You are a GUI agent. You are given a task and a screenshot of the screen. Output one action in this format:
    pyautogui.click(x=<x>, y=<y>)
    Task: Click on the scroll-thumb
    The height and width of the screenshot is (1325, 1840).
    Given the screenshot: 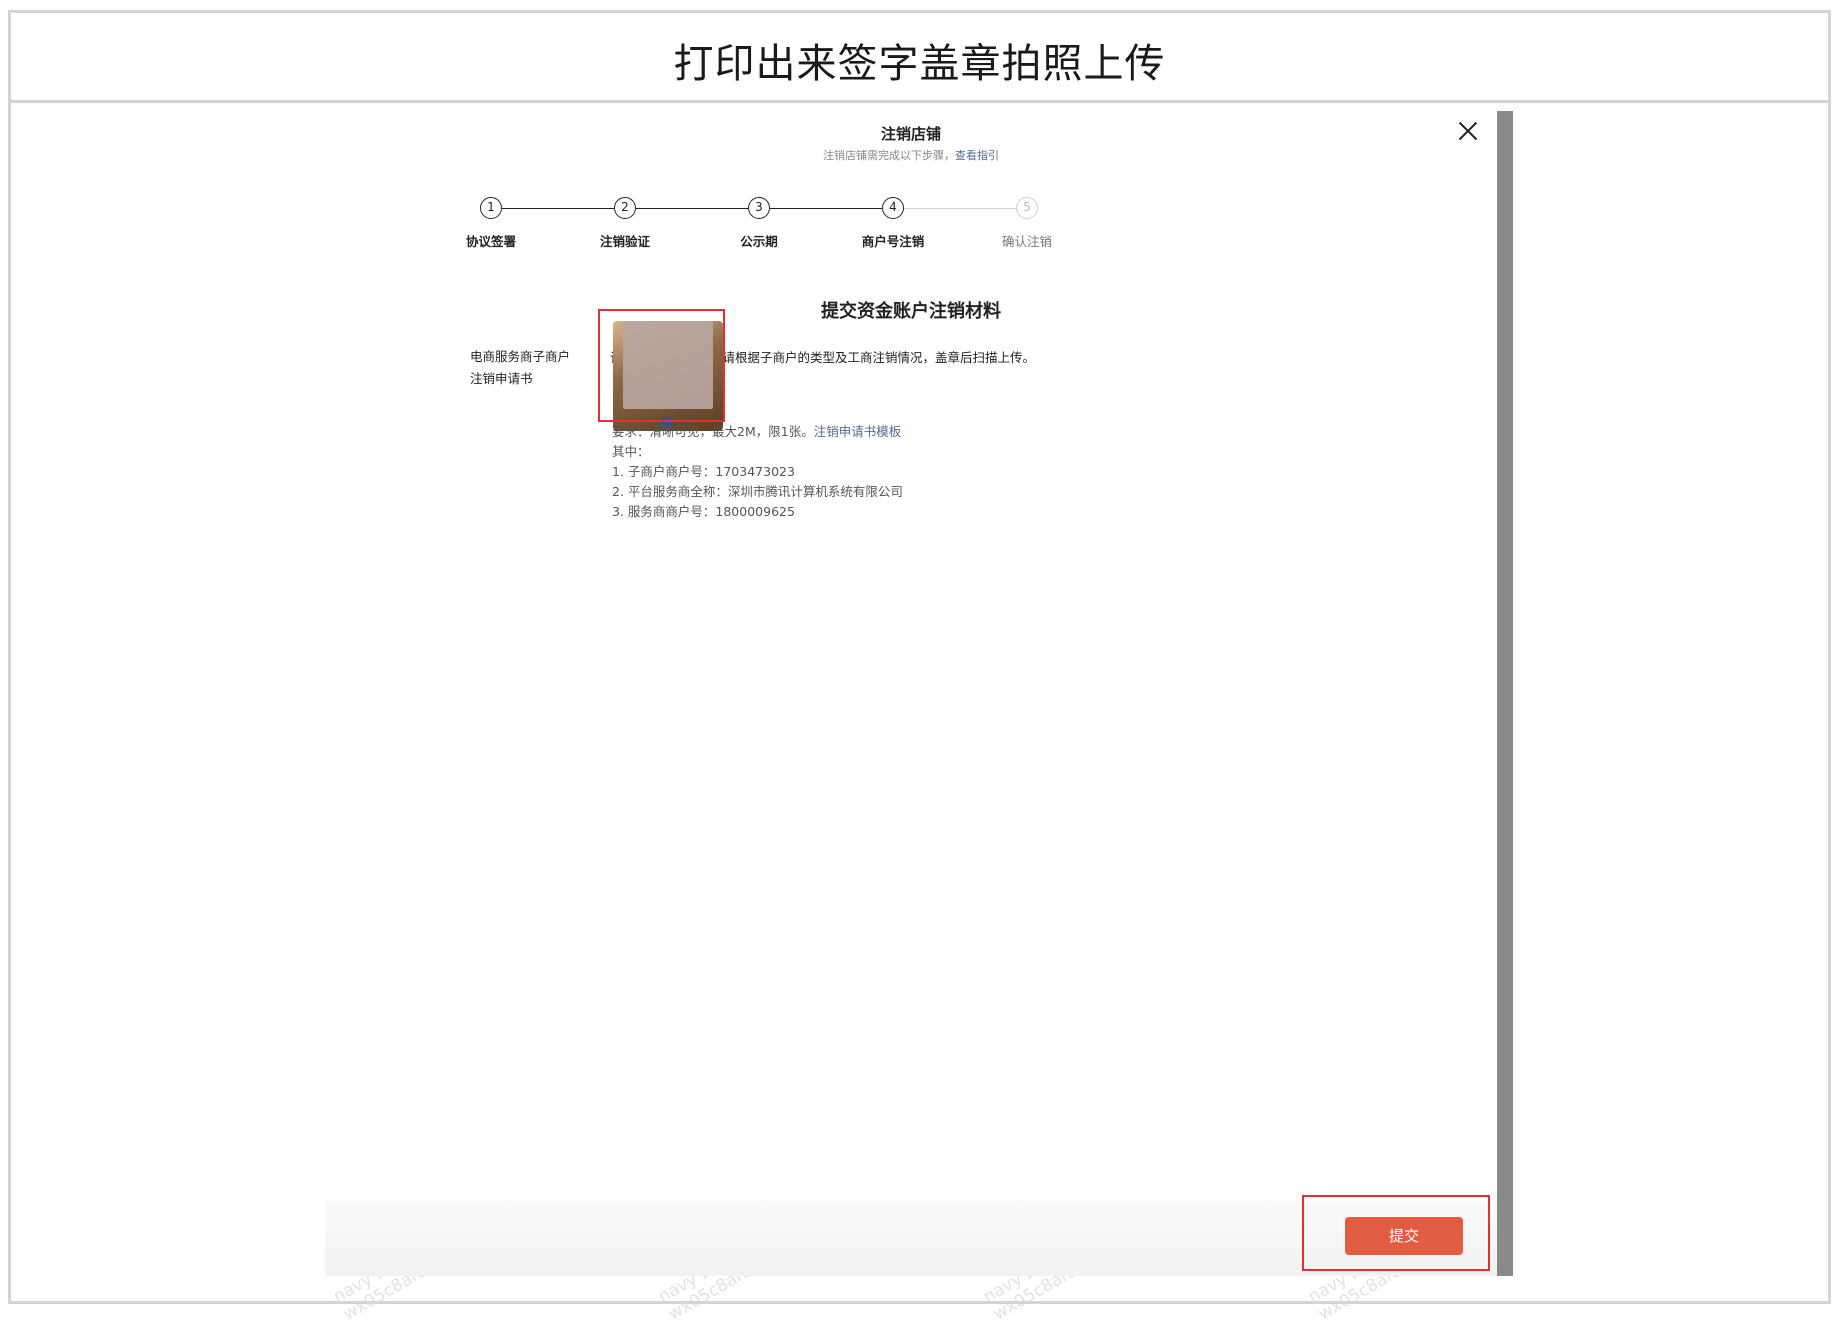 What is the action you would take?
    pyautogui.click(x=1505, y=693)
    